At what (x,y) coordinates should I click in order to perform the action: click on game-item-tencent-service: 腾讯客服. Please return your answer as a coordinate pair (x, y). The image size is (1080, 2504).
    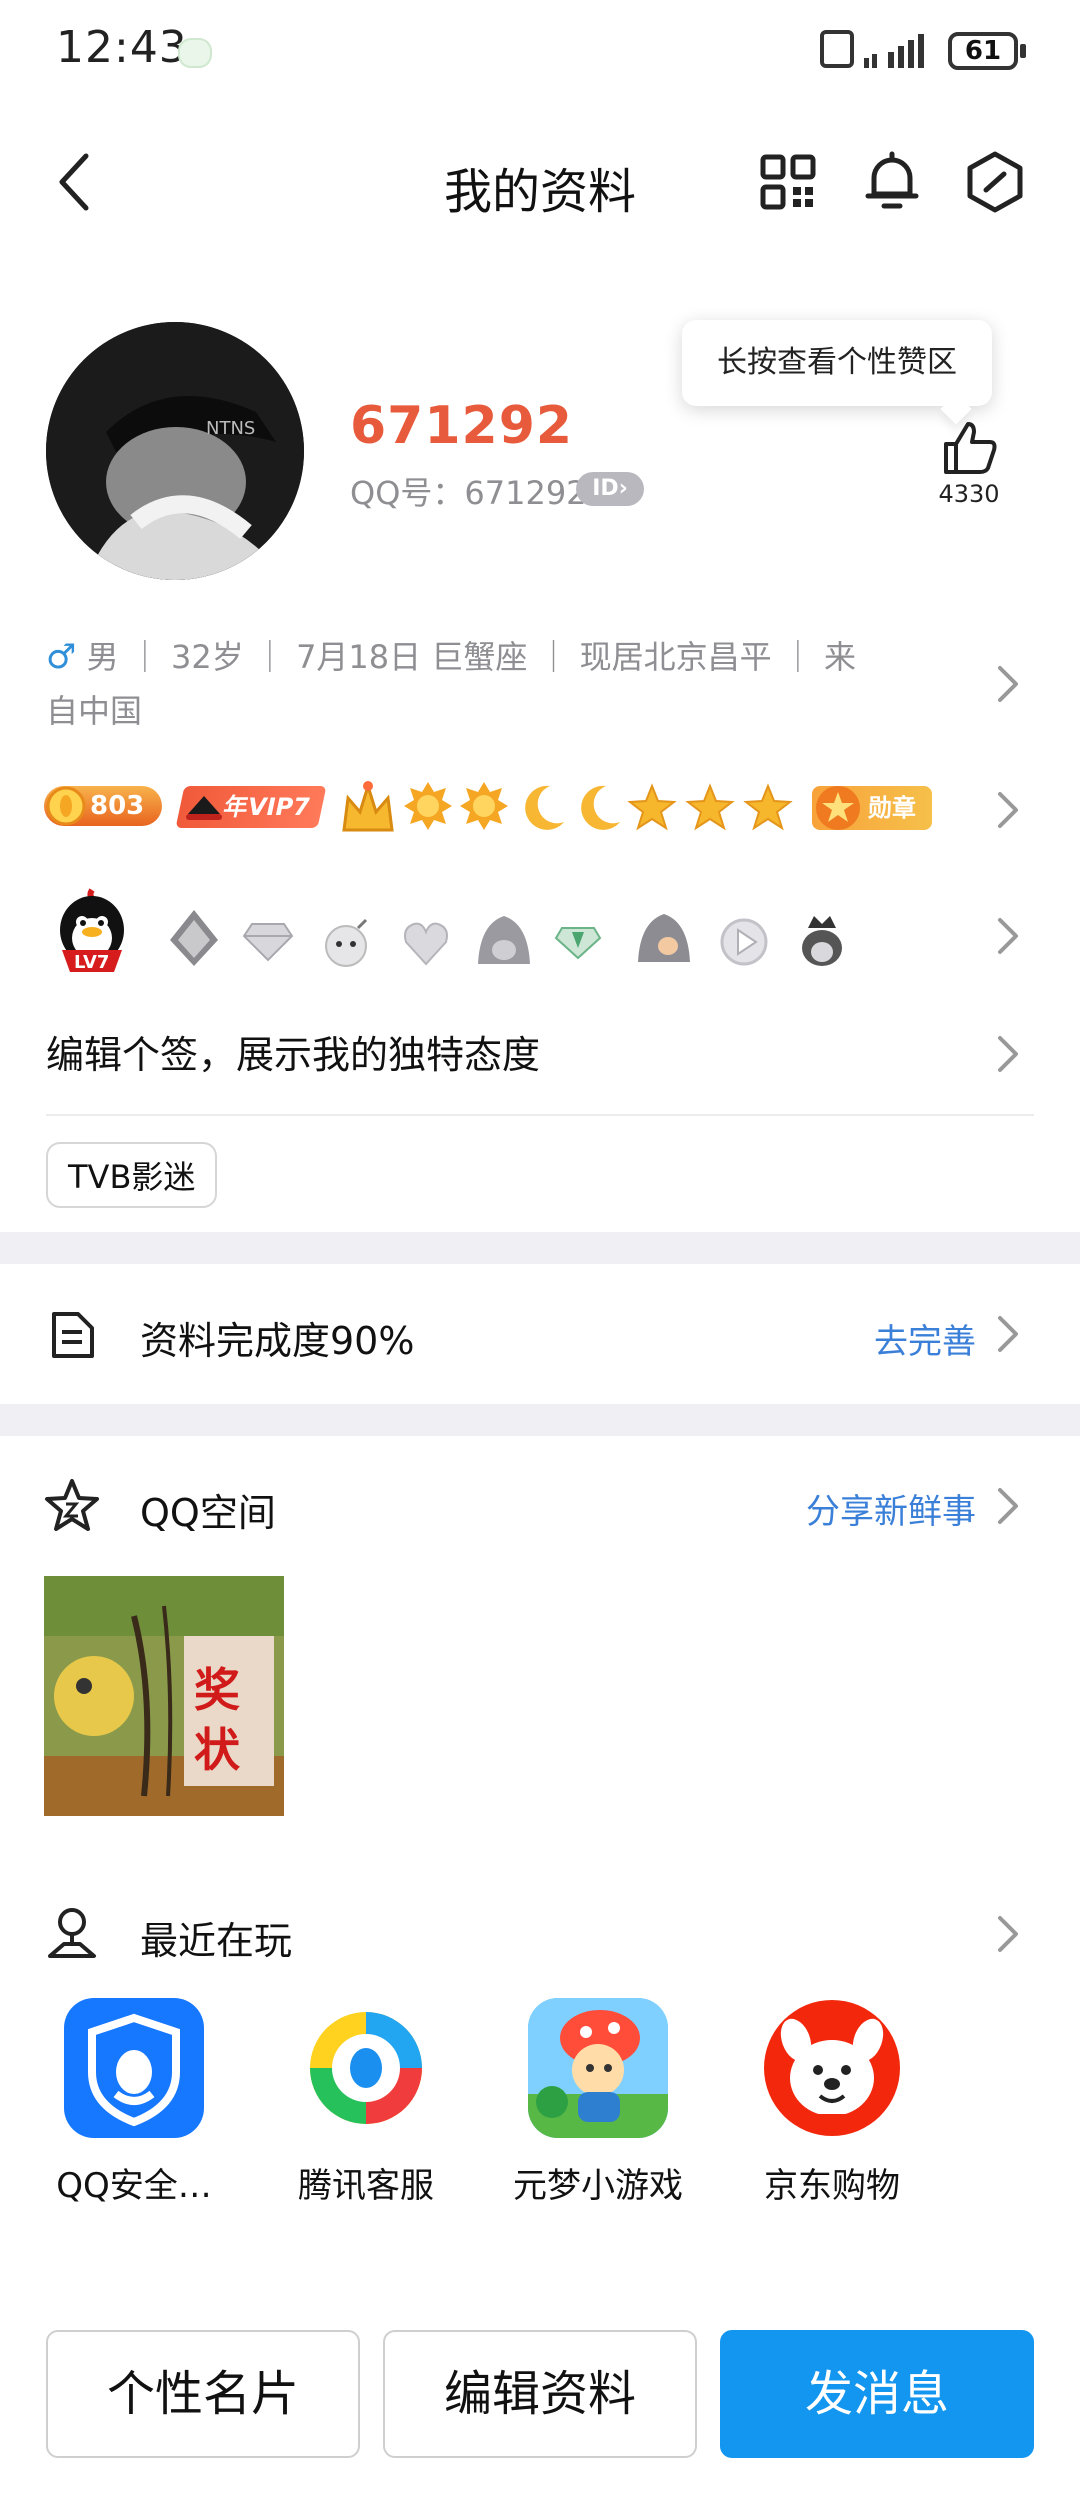
    Looking at the image, I should click on (366, 2102).